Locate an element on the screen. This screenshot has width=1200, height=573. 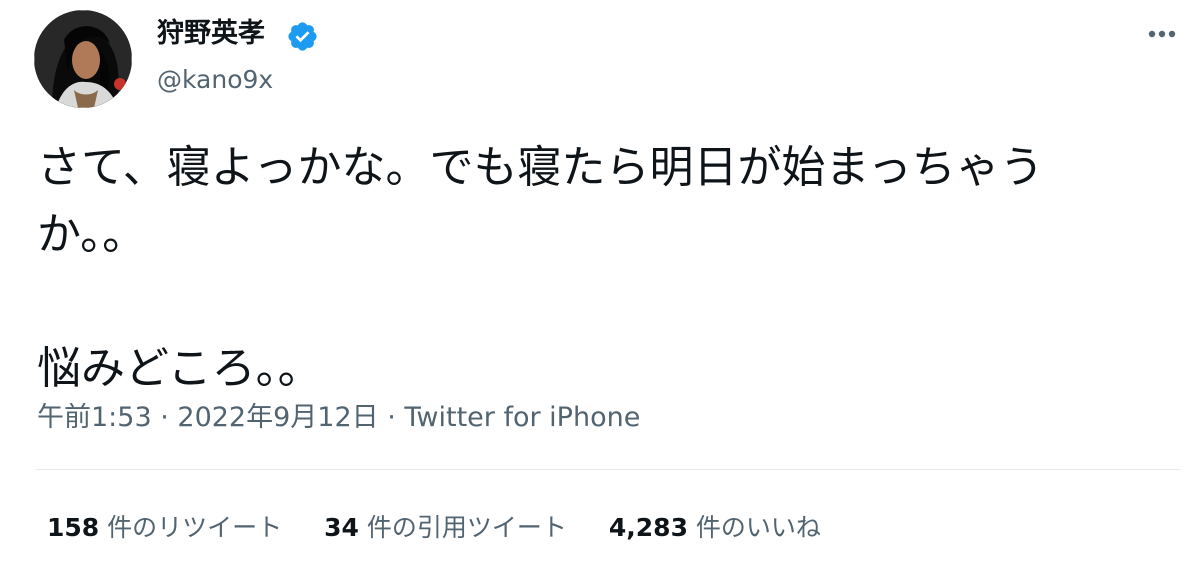
retweets-stat: 158 件のリツイート is located at coordinates (164, 528).